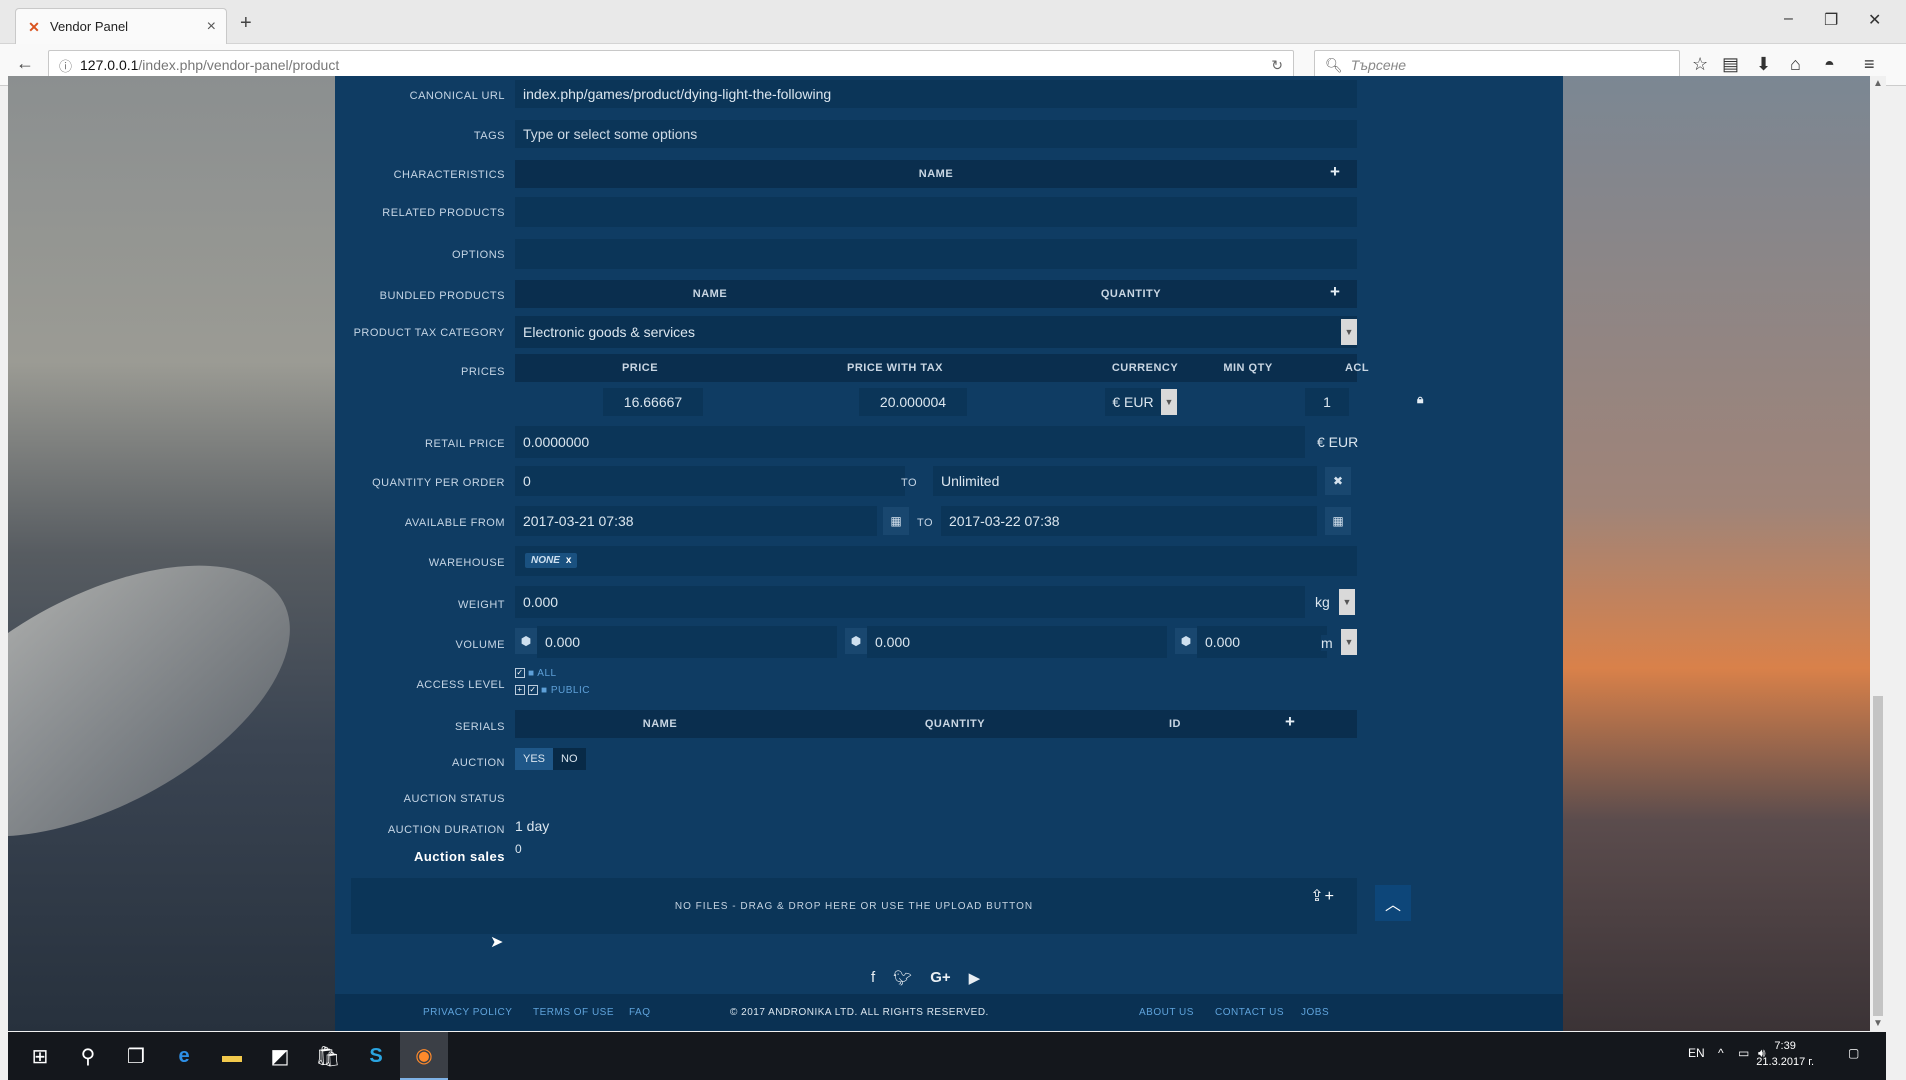 The image size is (1906, 1080). Describe the element at coordinates (1721, 1053) in the screenshot. I see `tray-chevron-icon: ^` at that location.